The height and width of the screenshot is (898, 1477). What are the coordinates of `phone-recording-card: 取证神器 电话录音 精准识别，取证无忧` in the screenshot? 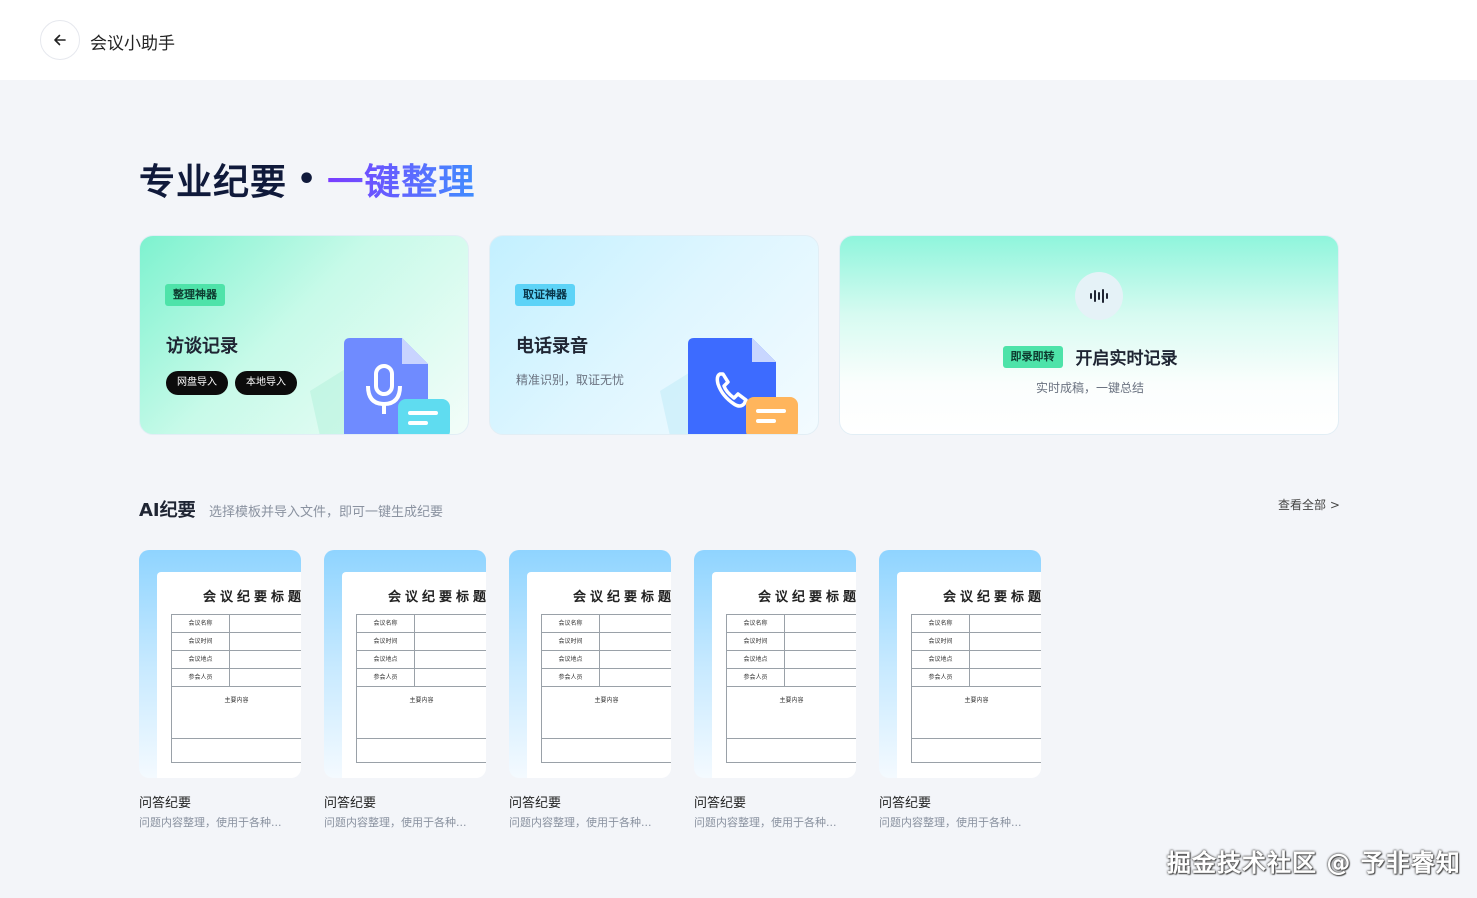 It's located at (654, 335).